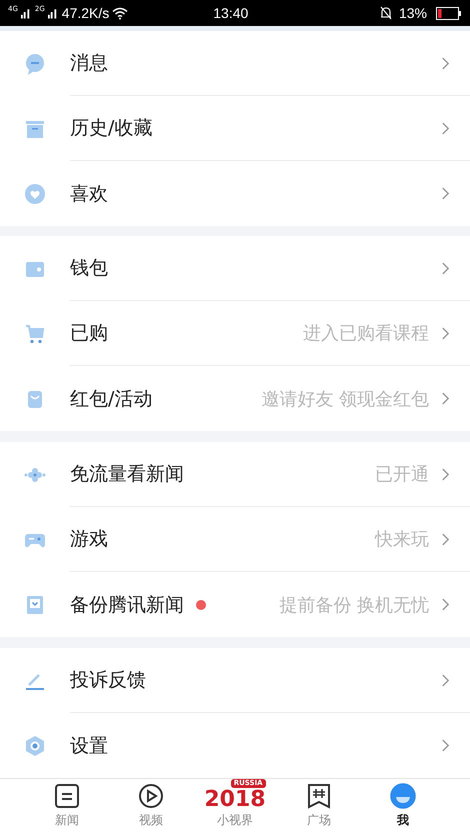  Describe the element at coordinates (89, 268) in the screenshot. I see `menu-label: 钱包` at that location.